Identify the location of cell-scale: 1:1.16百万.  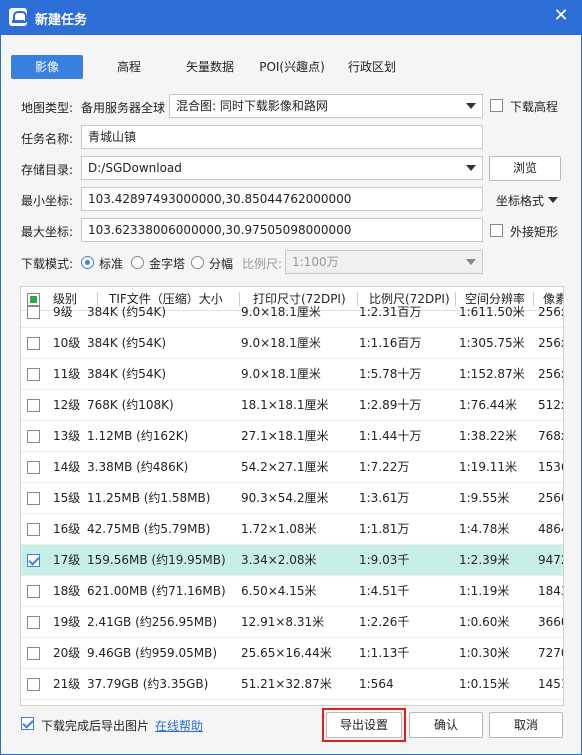
(390, 343).